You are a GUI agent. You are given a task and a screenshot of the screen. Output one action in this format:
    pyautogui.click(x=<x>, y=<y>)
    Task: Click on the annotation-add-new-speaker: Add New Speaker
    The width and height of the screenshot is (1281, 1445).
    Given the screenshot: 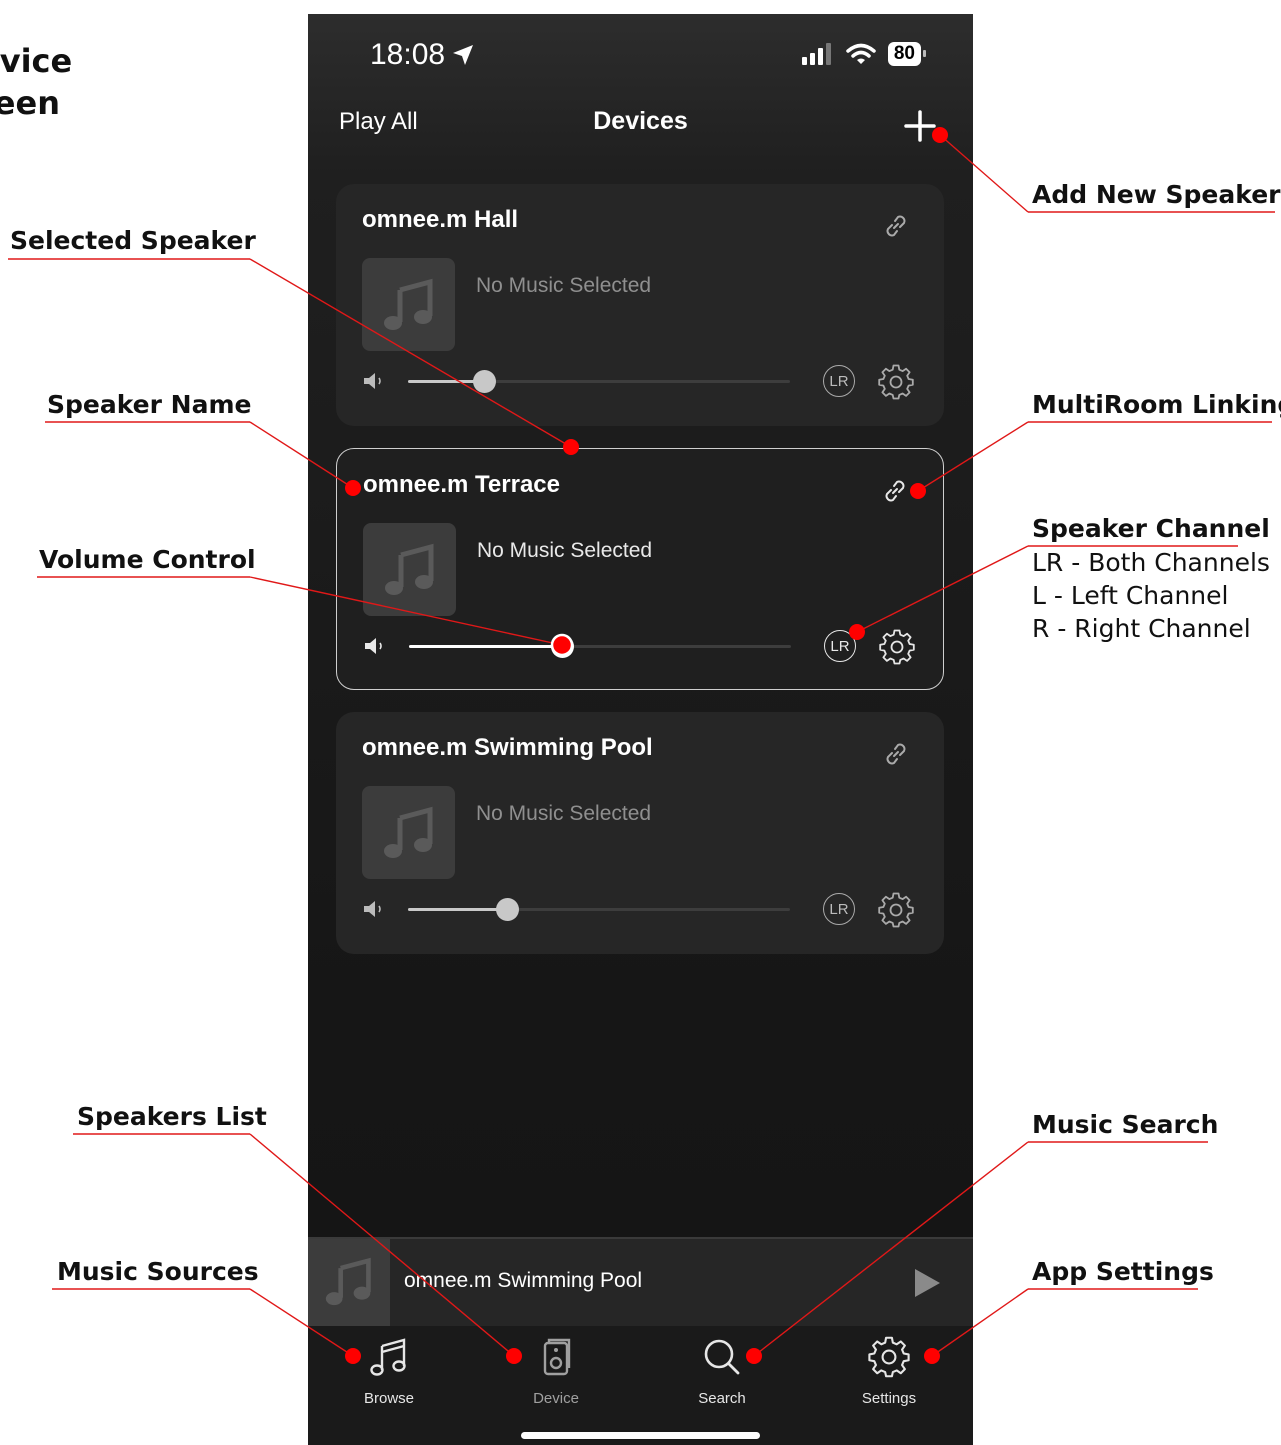 What is the action you would take?
    pyautogui.click(x=1156, y=194)
    